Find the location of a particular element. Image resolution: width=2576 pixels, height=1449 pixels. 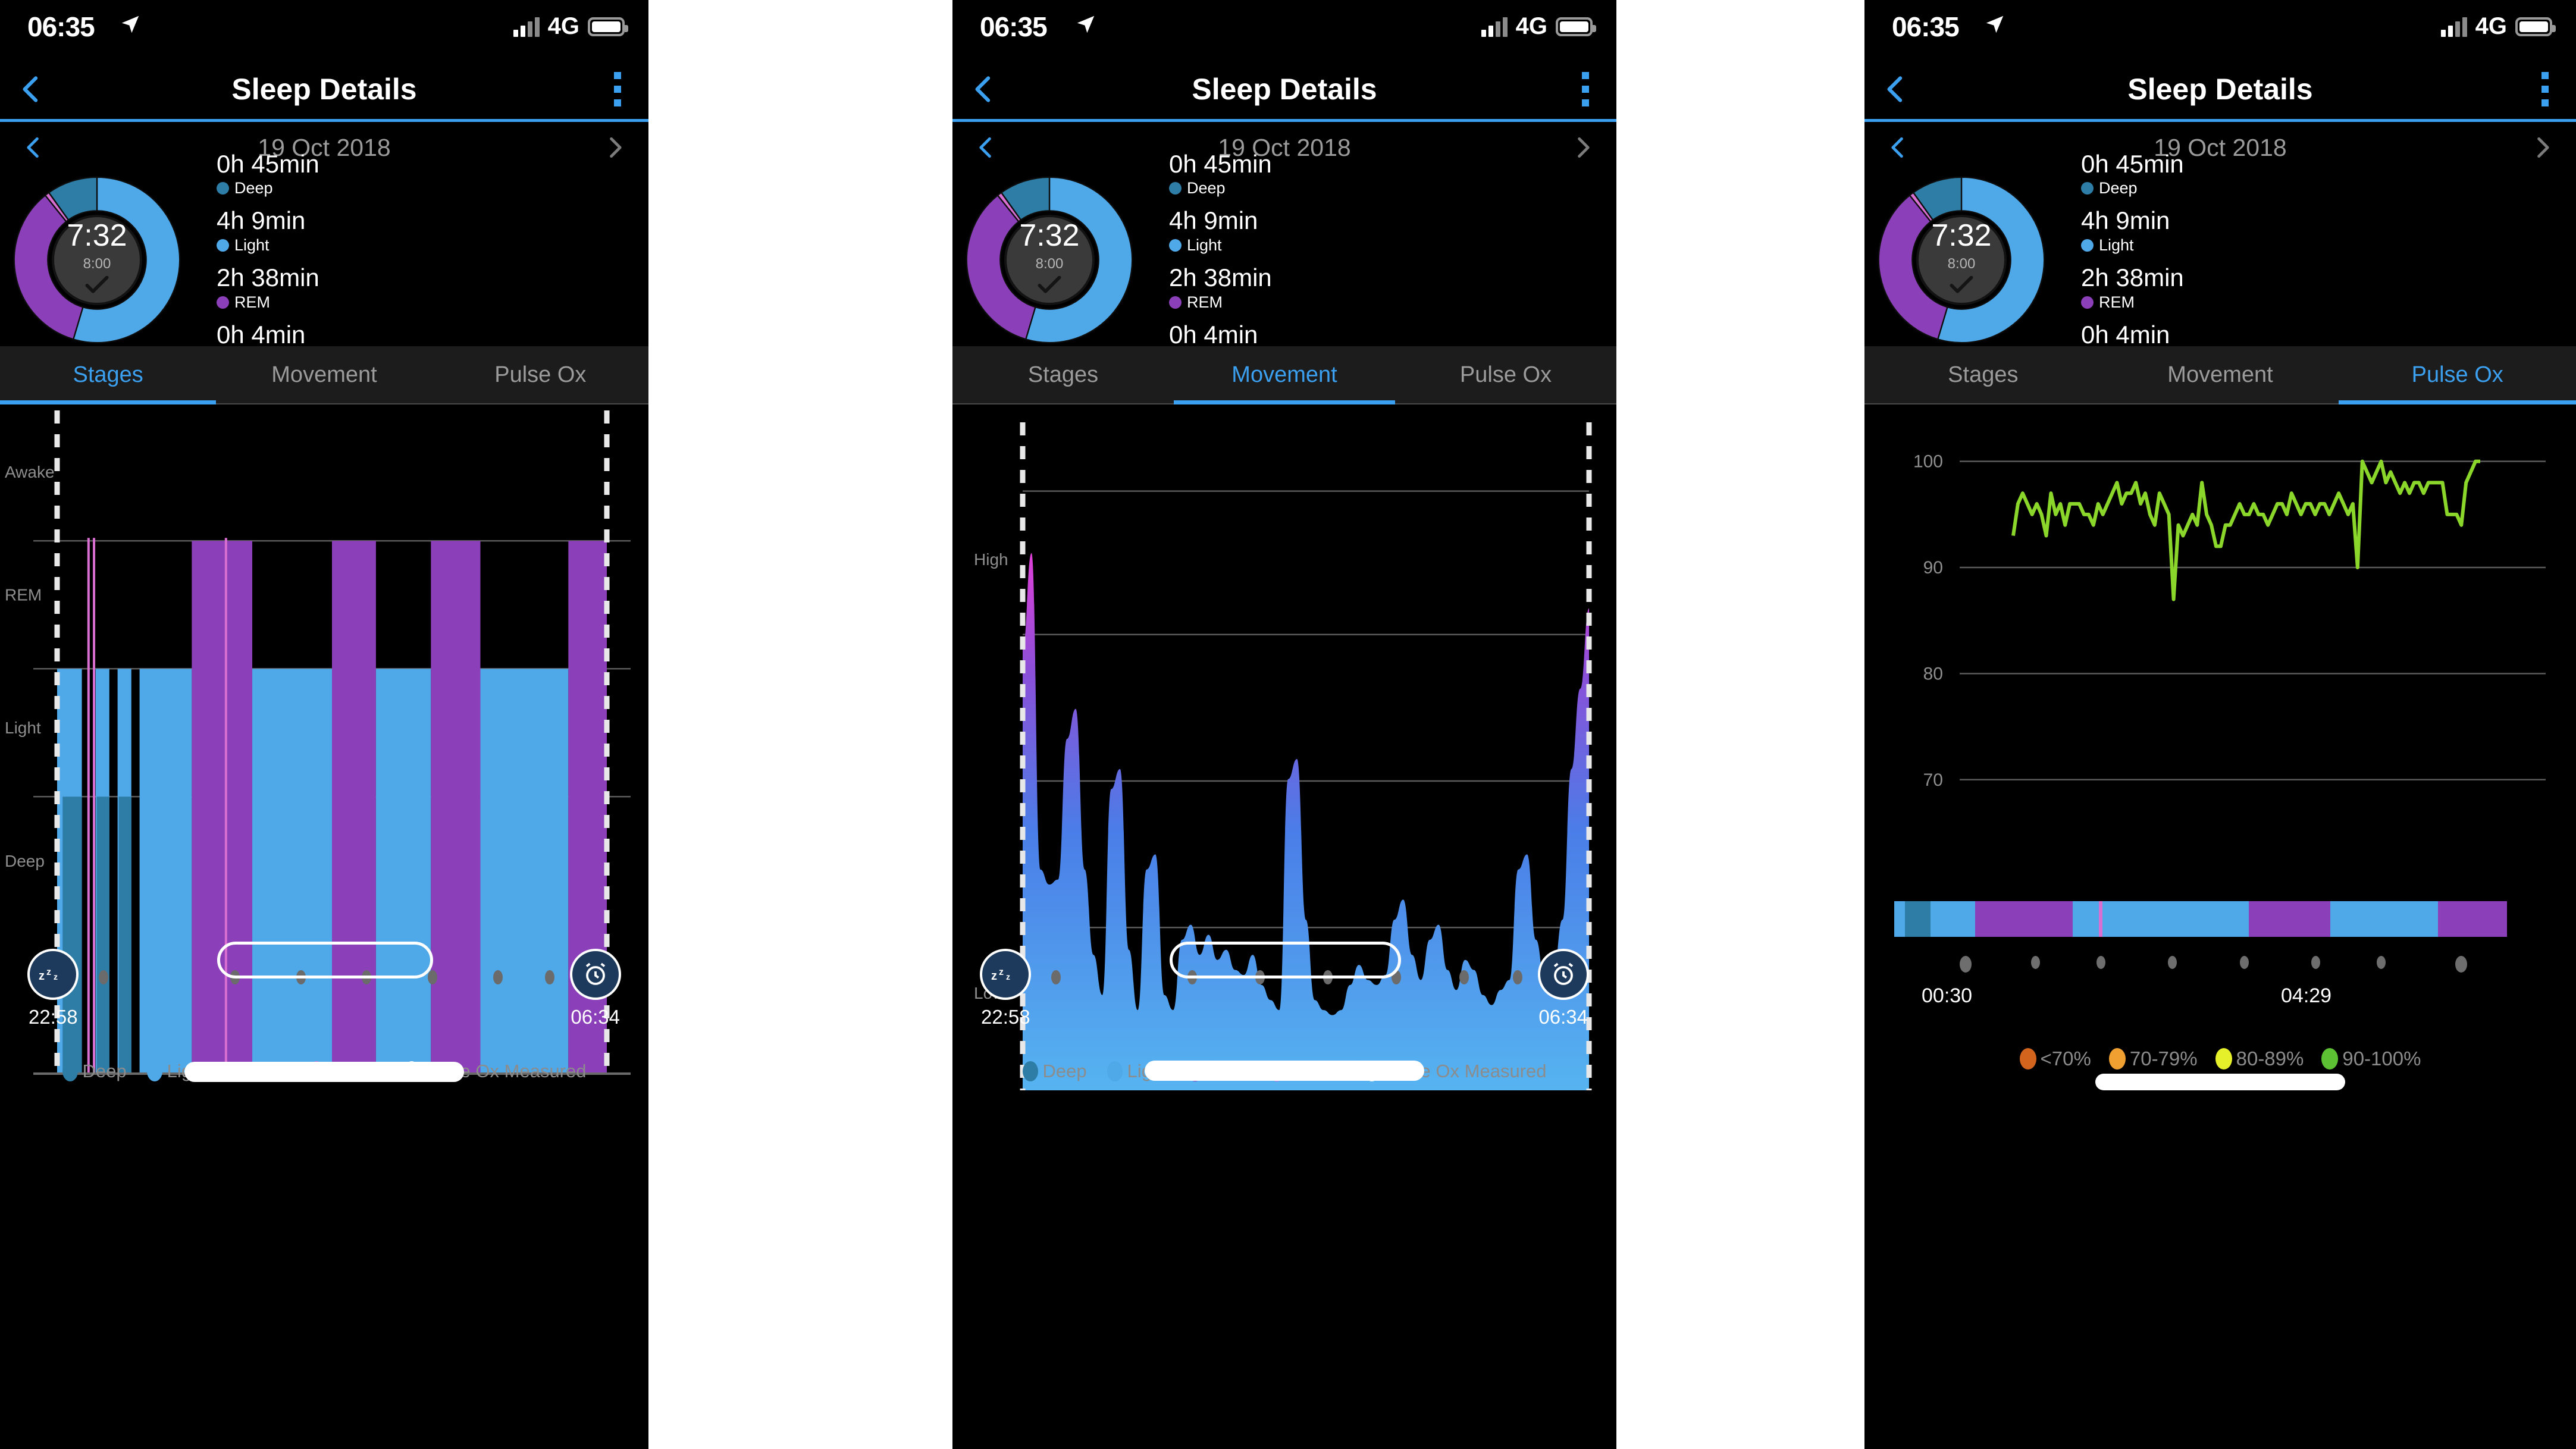

check-icon is located at coordinates (97, 286).